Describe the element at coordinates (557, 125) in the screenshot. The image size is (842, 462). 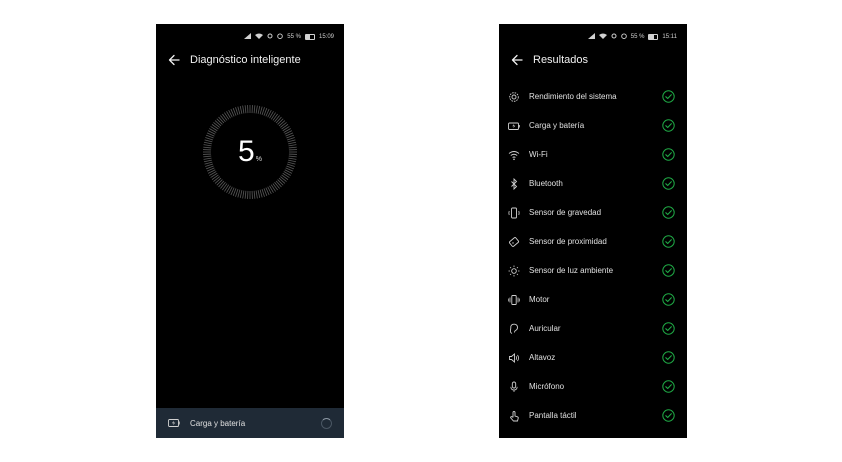
I see `result-label: Carga y batería` at that location.